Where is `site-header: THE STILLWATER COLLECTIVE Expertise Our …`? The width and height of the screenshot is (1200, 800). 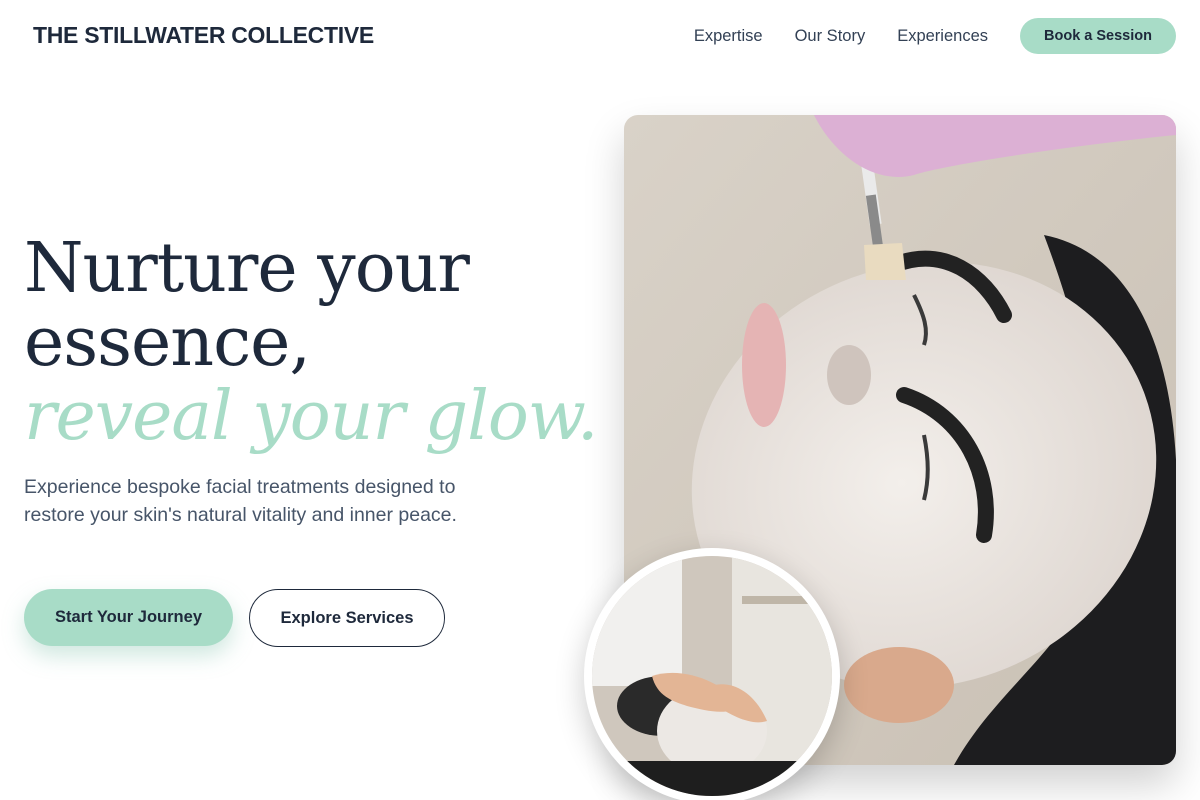 site-header: THE STILLWATER COLLECTIVE Expertise Our … is located at coordinates (600, 36).